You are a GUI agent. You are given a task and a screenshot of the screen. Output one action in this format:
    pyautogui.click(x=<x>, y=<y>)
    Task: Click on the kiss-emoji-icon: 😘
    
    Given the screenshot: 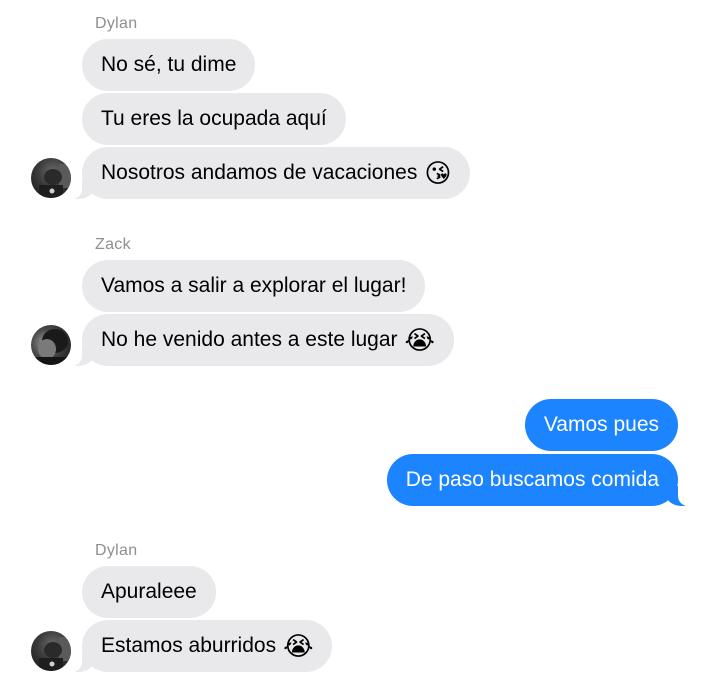 What is the action you would take?
    pyautogui.click(x=438, y=173)
    